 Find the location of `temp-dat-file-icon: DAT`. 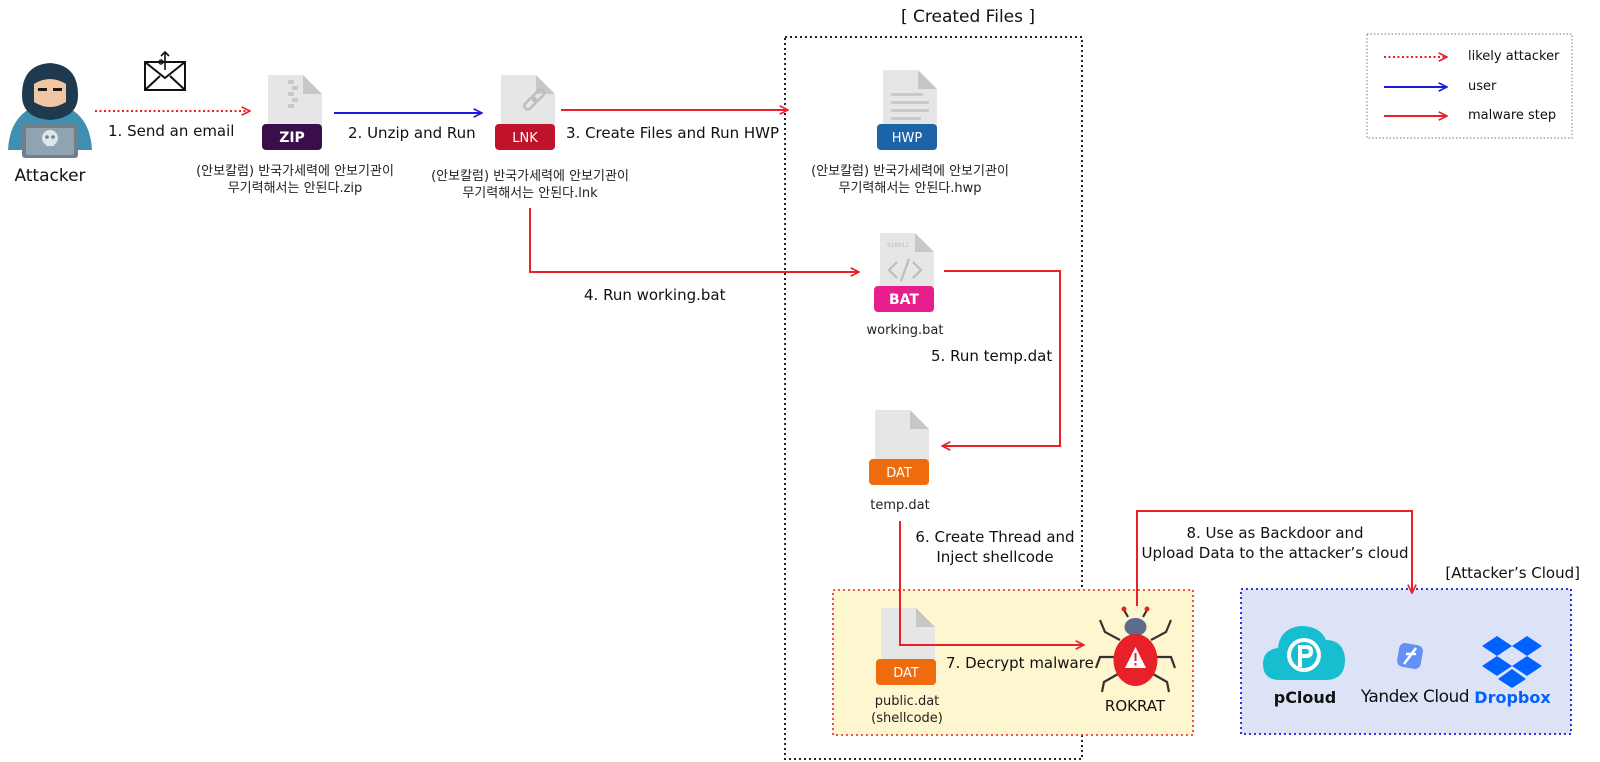

temp-dat-file-icon: DAT is located at coordinates (899, 447).